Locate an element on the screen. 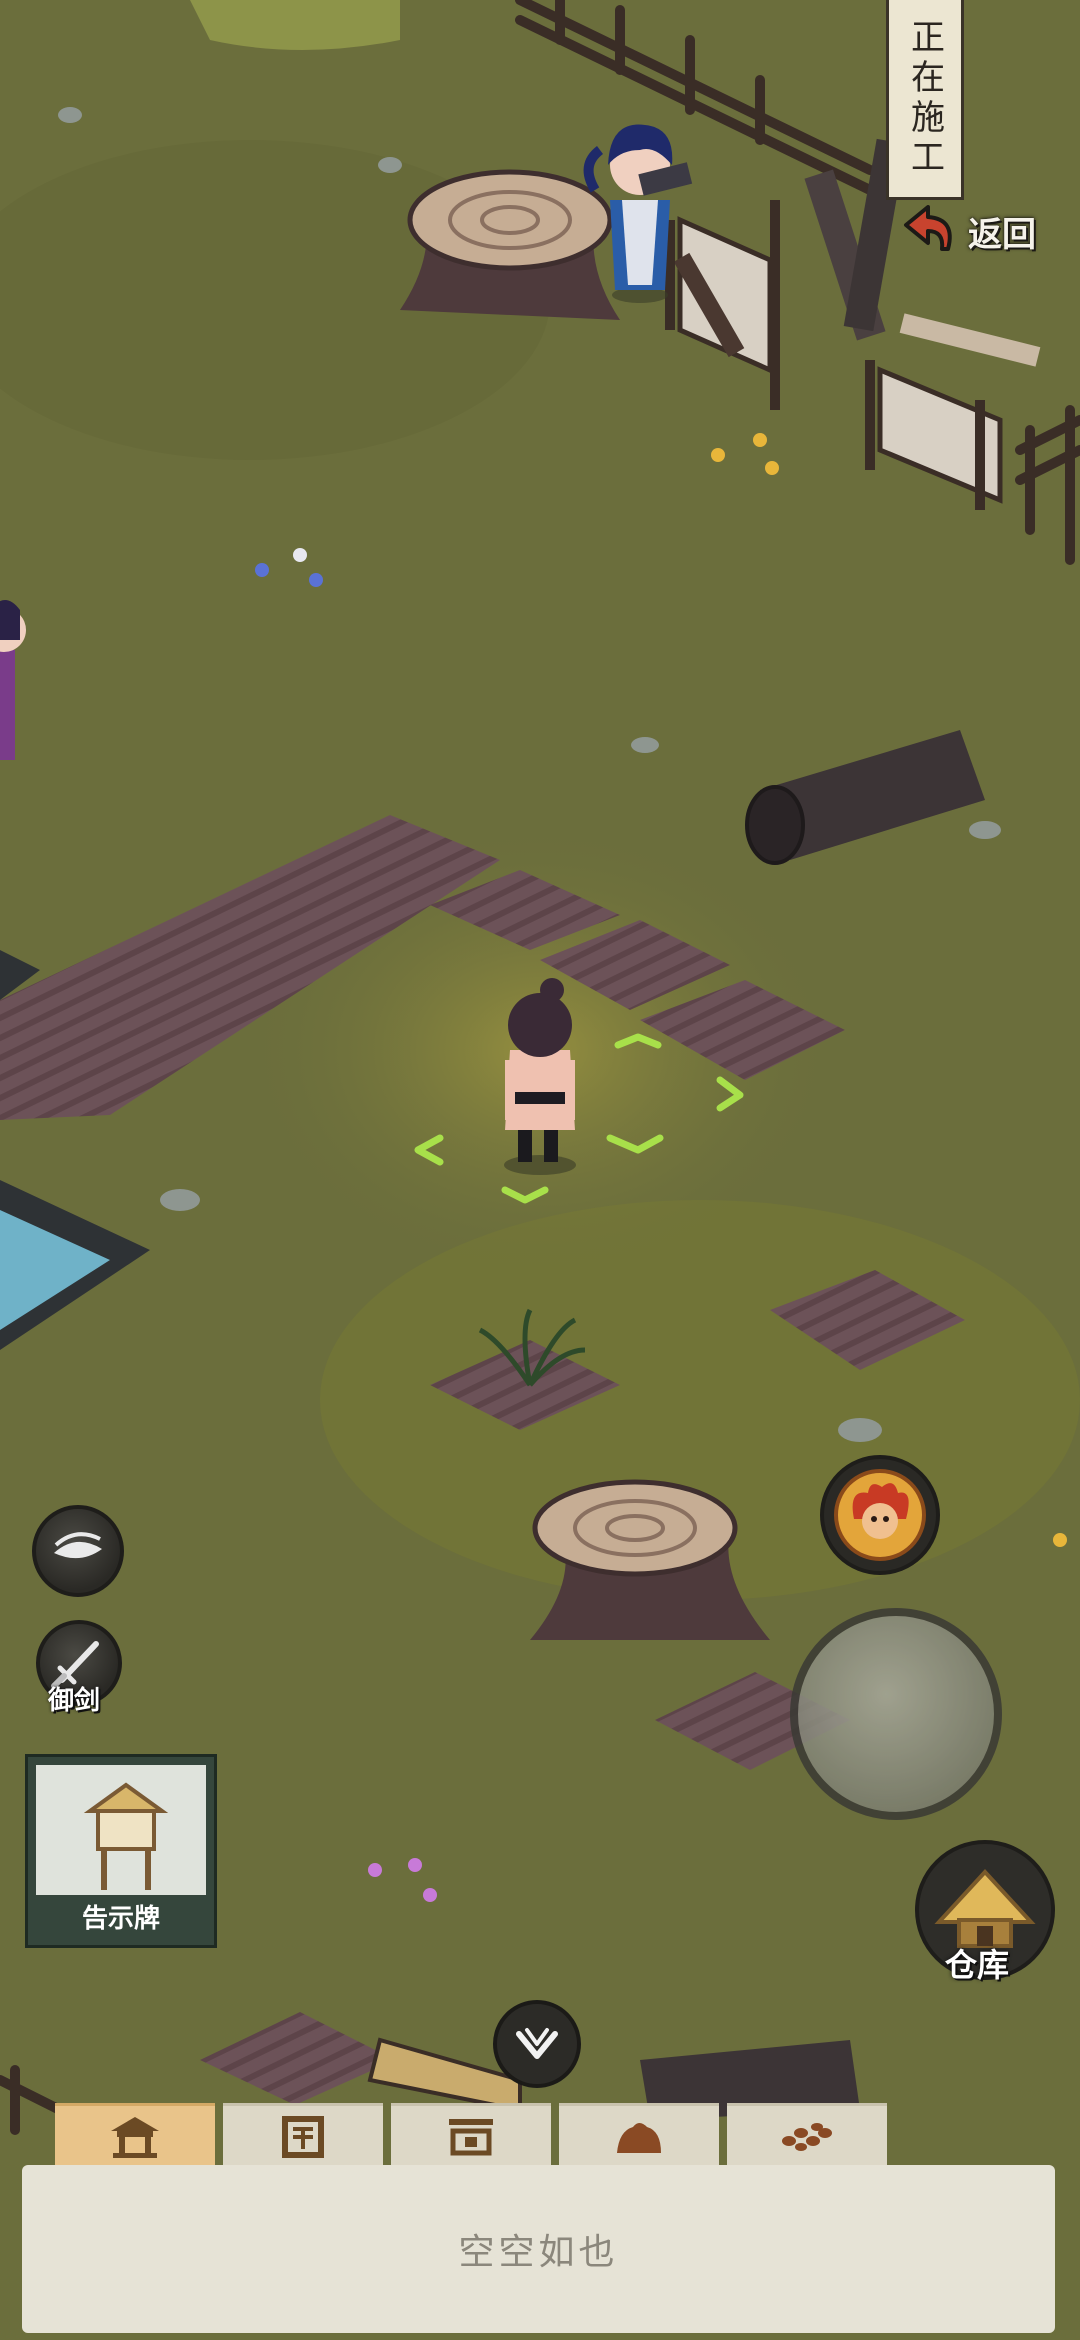 This screenshot has width=1080, height=2340. sword-flight-label: 御剑 is located at coordinates (74, 1701).